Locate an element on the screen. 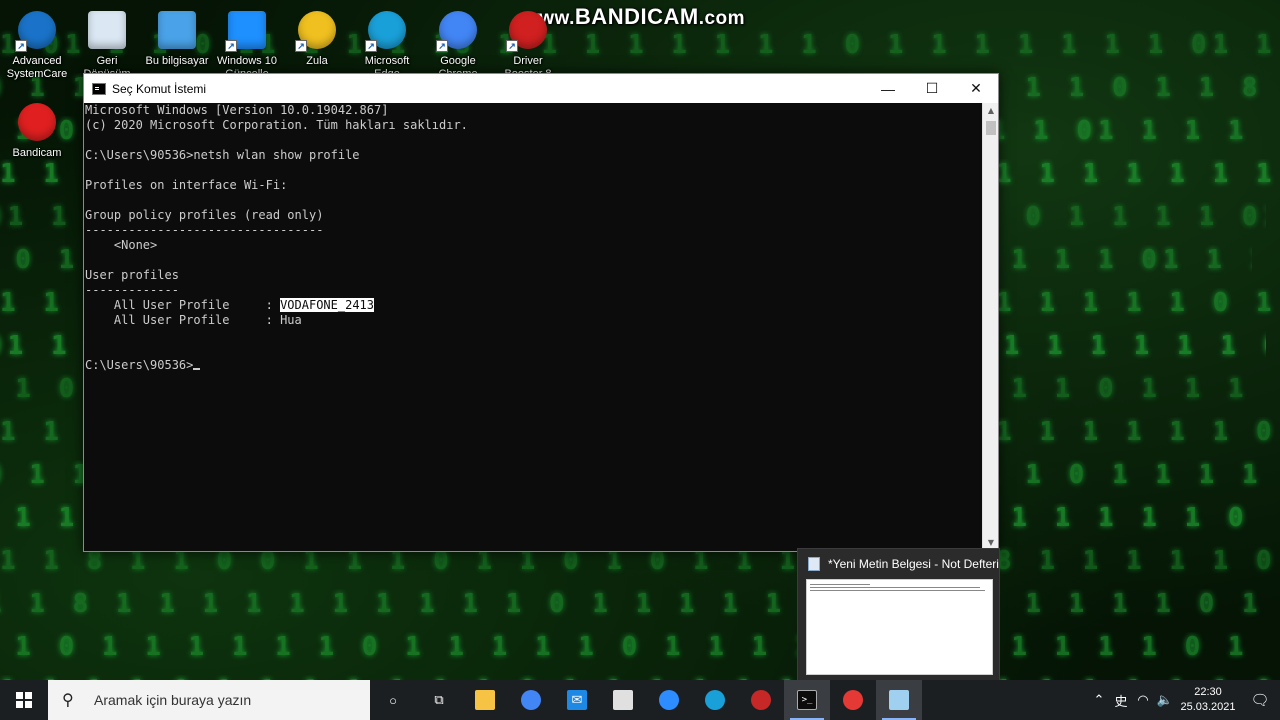 This screenshot has width=1280, height=720. taskbar-notepad-button is located at coordinates (899, 700).